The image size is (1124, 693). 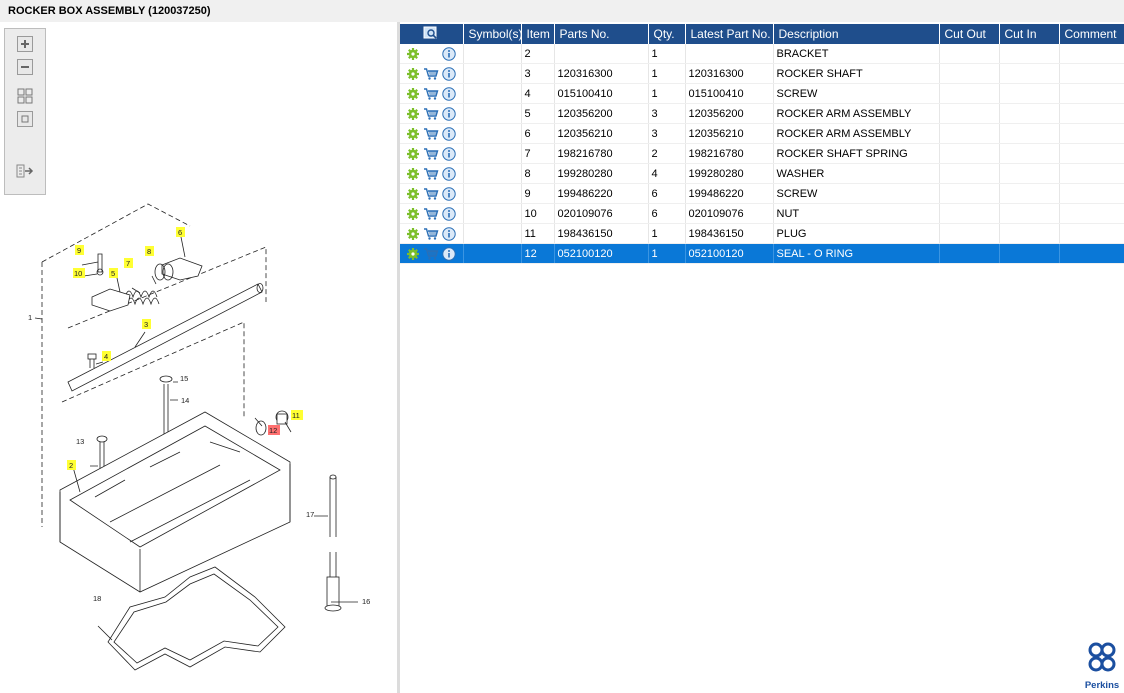 What do you see at coordinates (762, 173) in the screenshot?
I see `table-row: 8 199280280 4 199280280 WASHER` at bounding box center [762, 173].